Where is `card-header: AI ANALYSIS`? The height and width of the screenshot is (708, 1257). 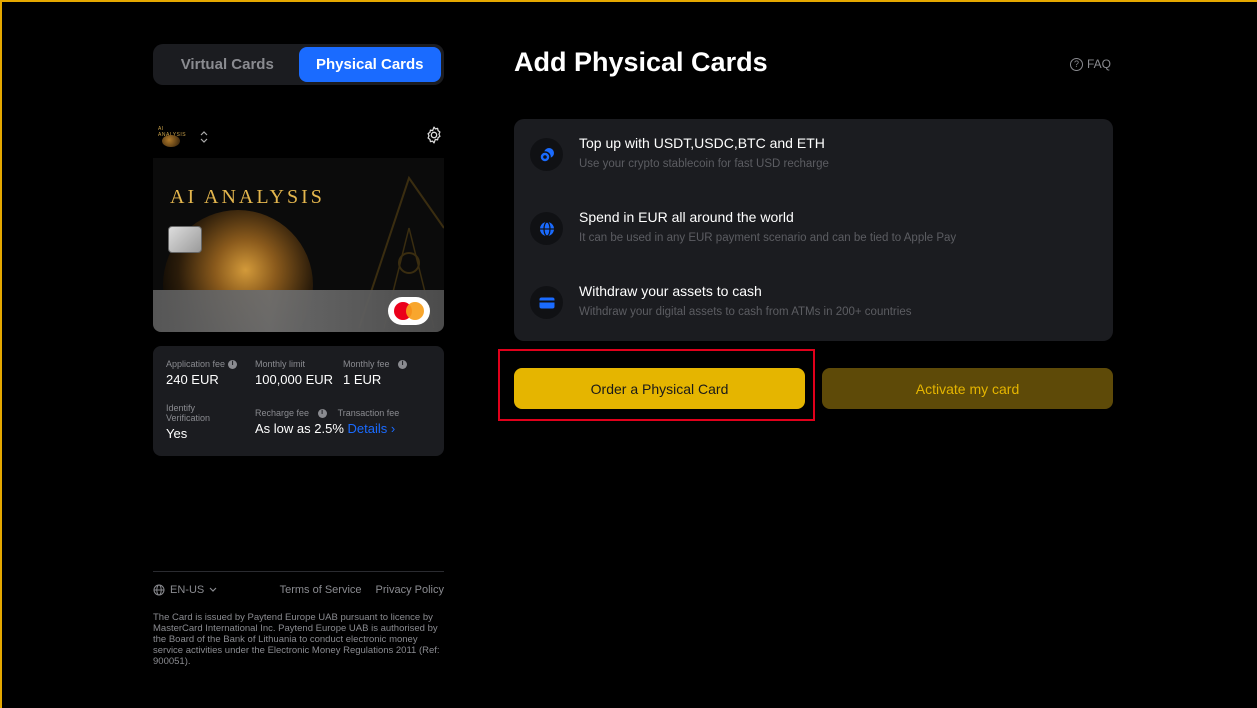
card-header: AI ANALYSIS is located at coordinates (301, 137).